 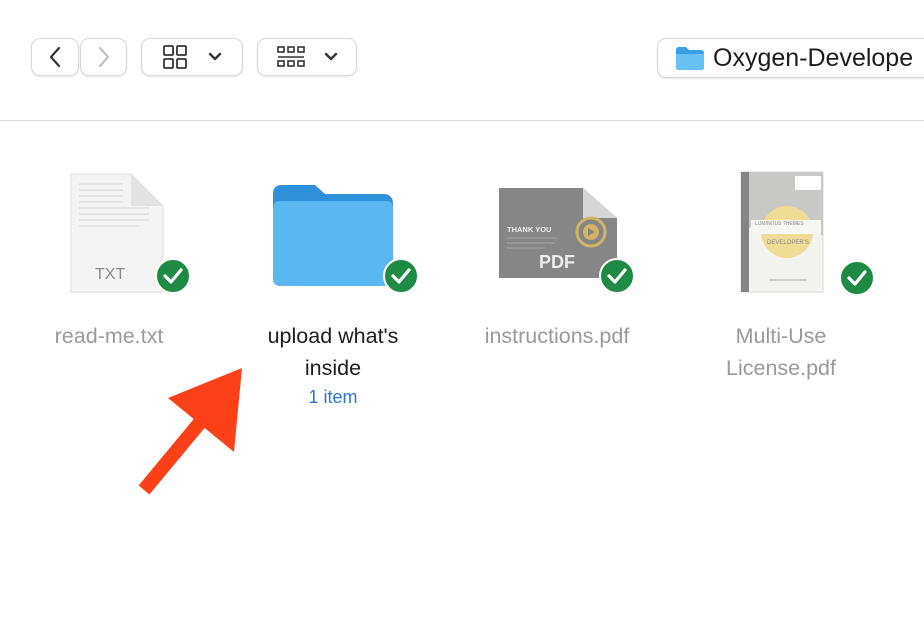 I want to click on forward-button, so click(x=103, y=57).